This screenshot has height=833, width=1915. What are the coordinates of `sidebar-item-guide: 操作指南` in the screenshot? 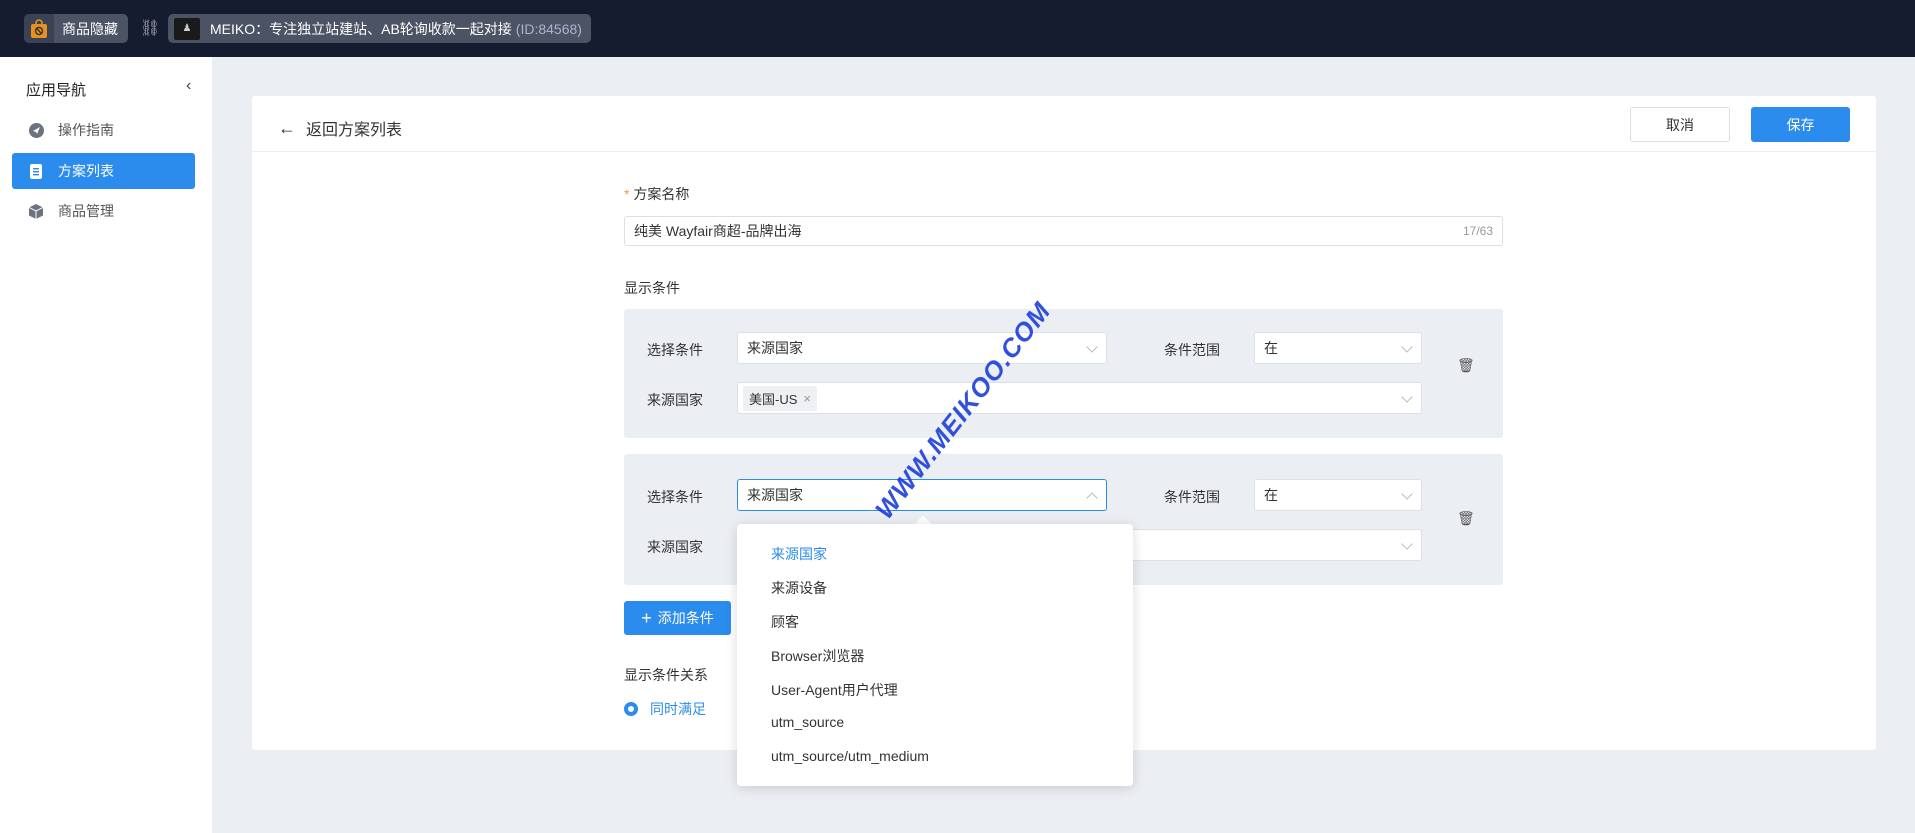 It's located at (103, 130).